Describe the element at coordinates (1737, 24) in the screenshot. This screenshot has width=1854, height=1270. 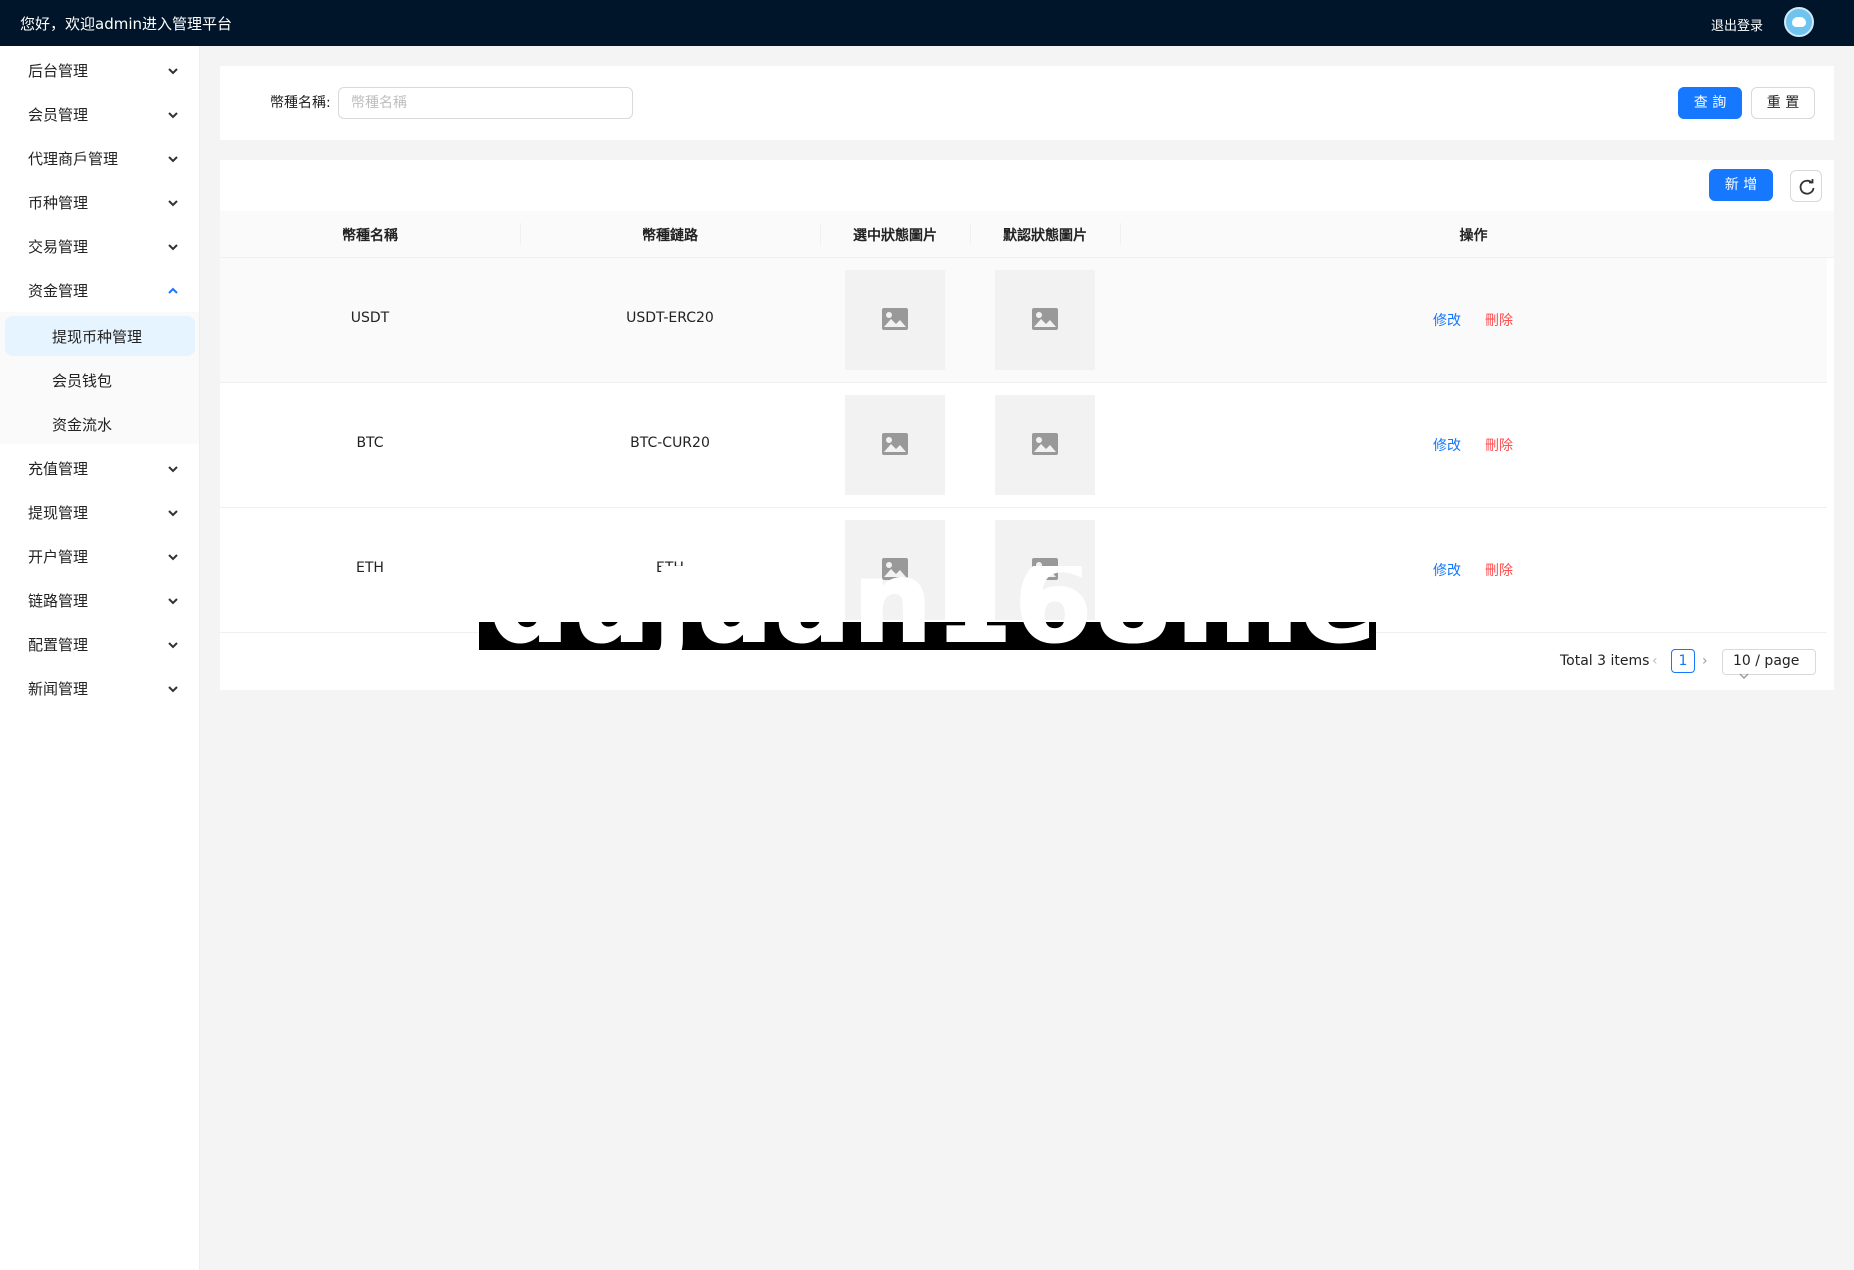
I see `logout-link: 退出登录` at that location.